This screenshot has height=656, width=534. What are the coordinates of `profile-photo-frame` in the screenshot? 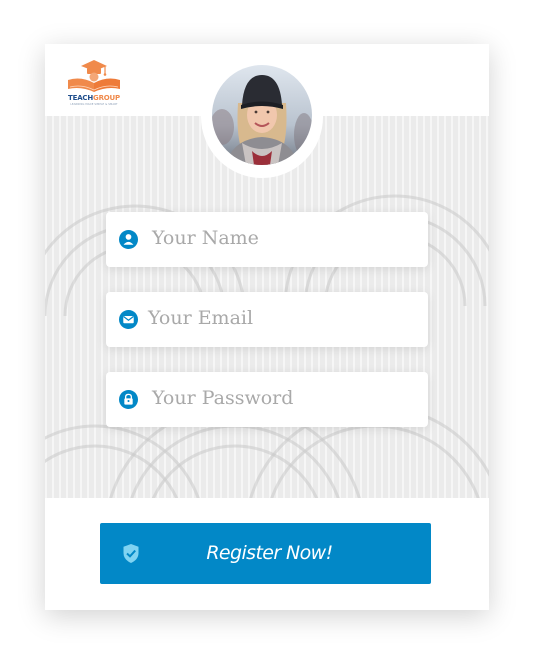 It's located at (262, 117).